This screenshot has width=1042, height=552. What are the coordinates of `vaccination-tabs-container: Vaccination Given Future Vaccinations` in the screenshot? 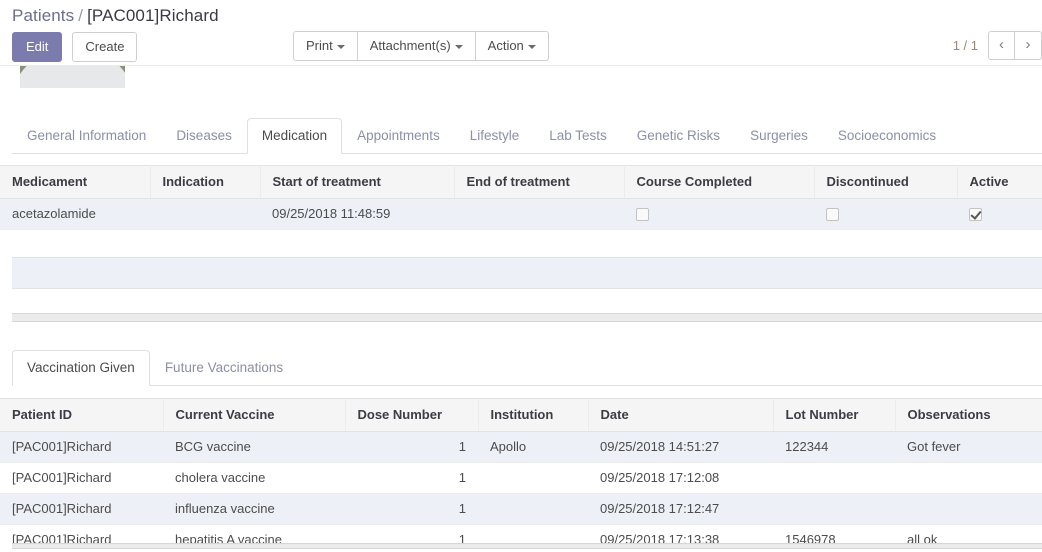 It's located at (527, 368).